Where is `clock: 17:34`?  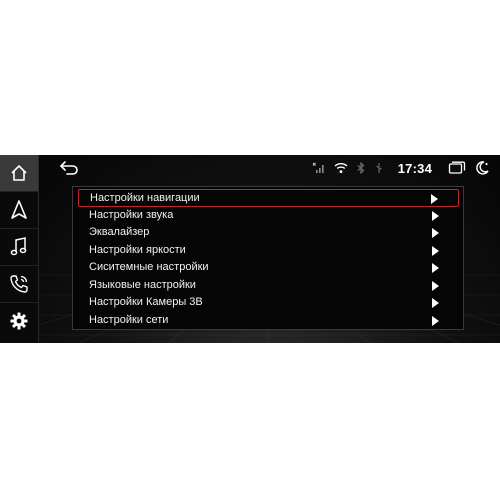
clock: 17:34 is located at coordinates (414, 168).